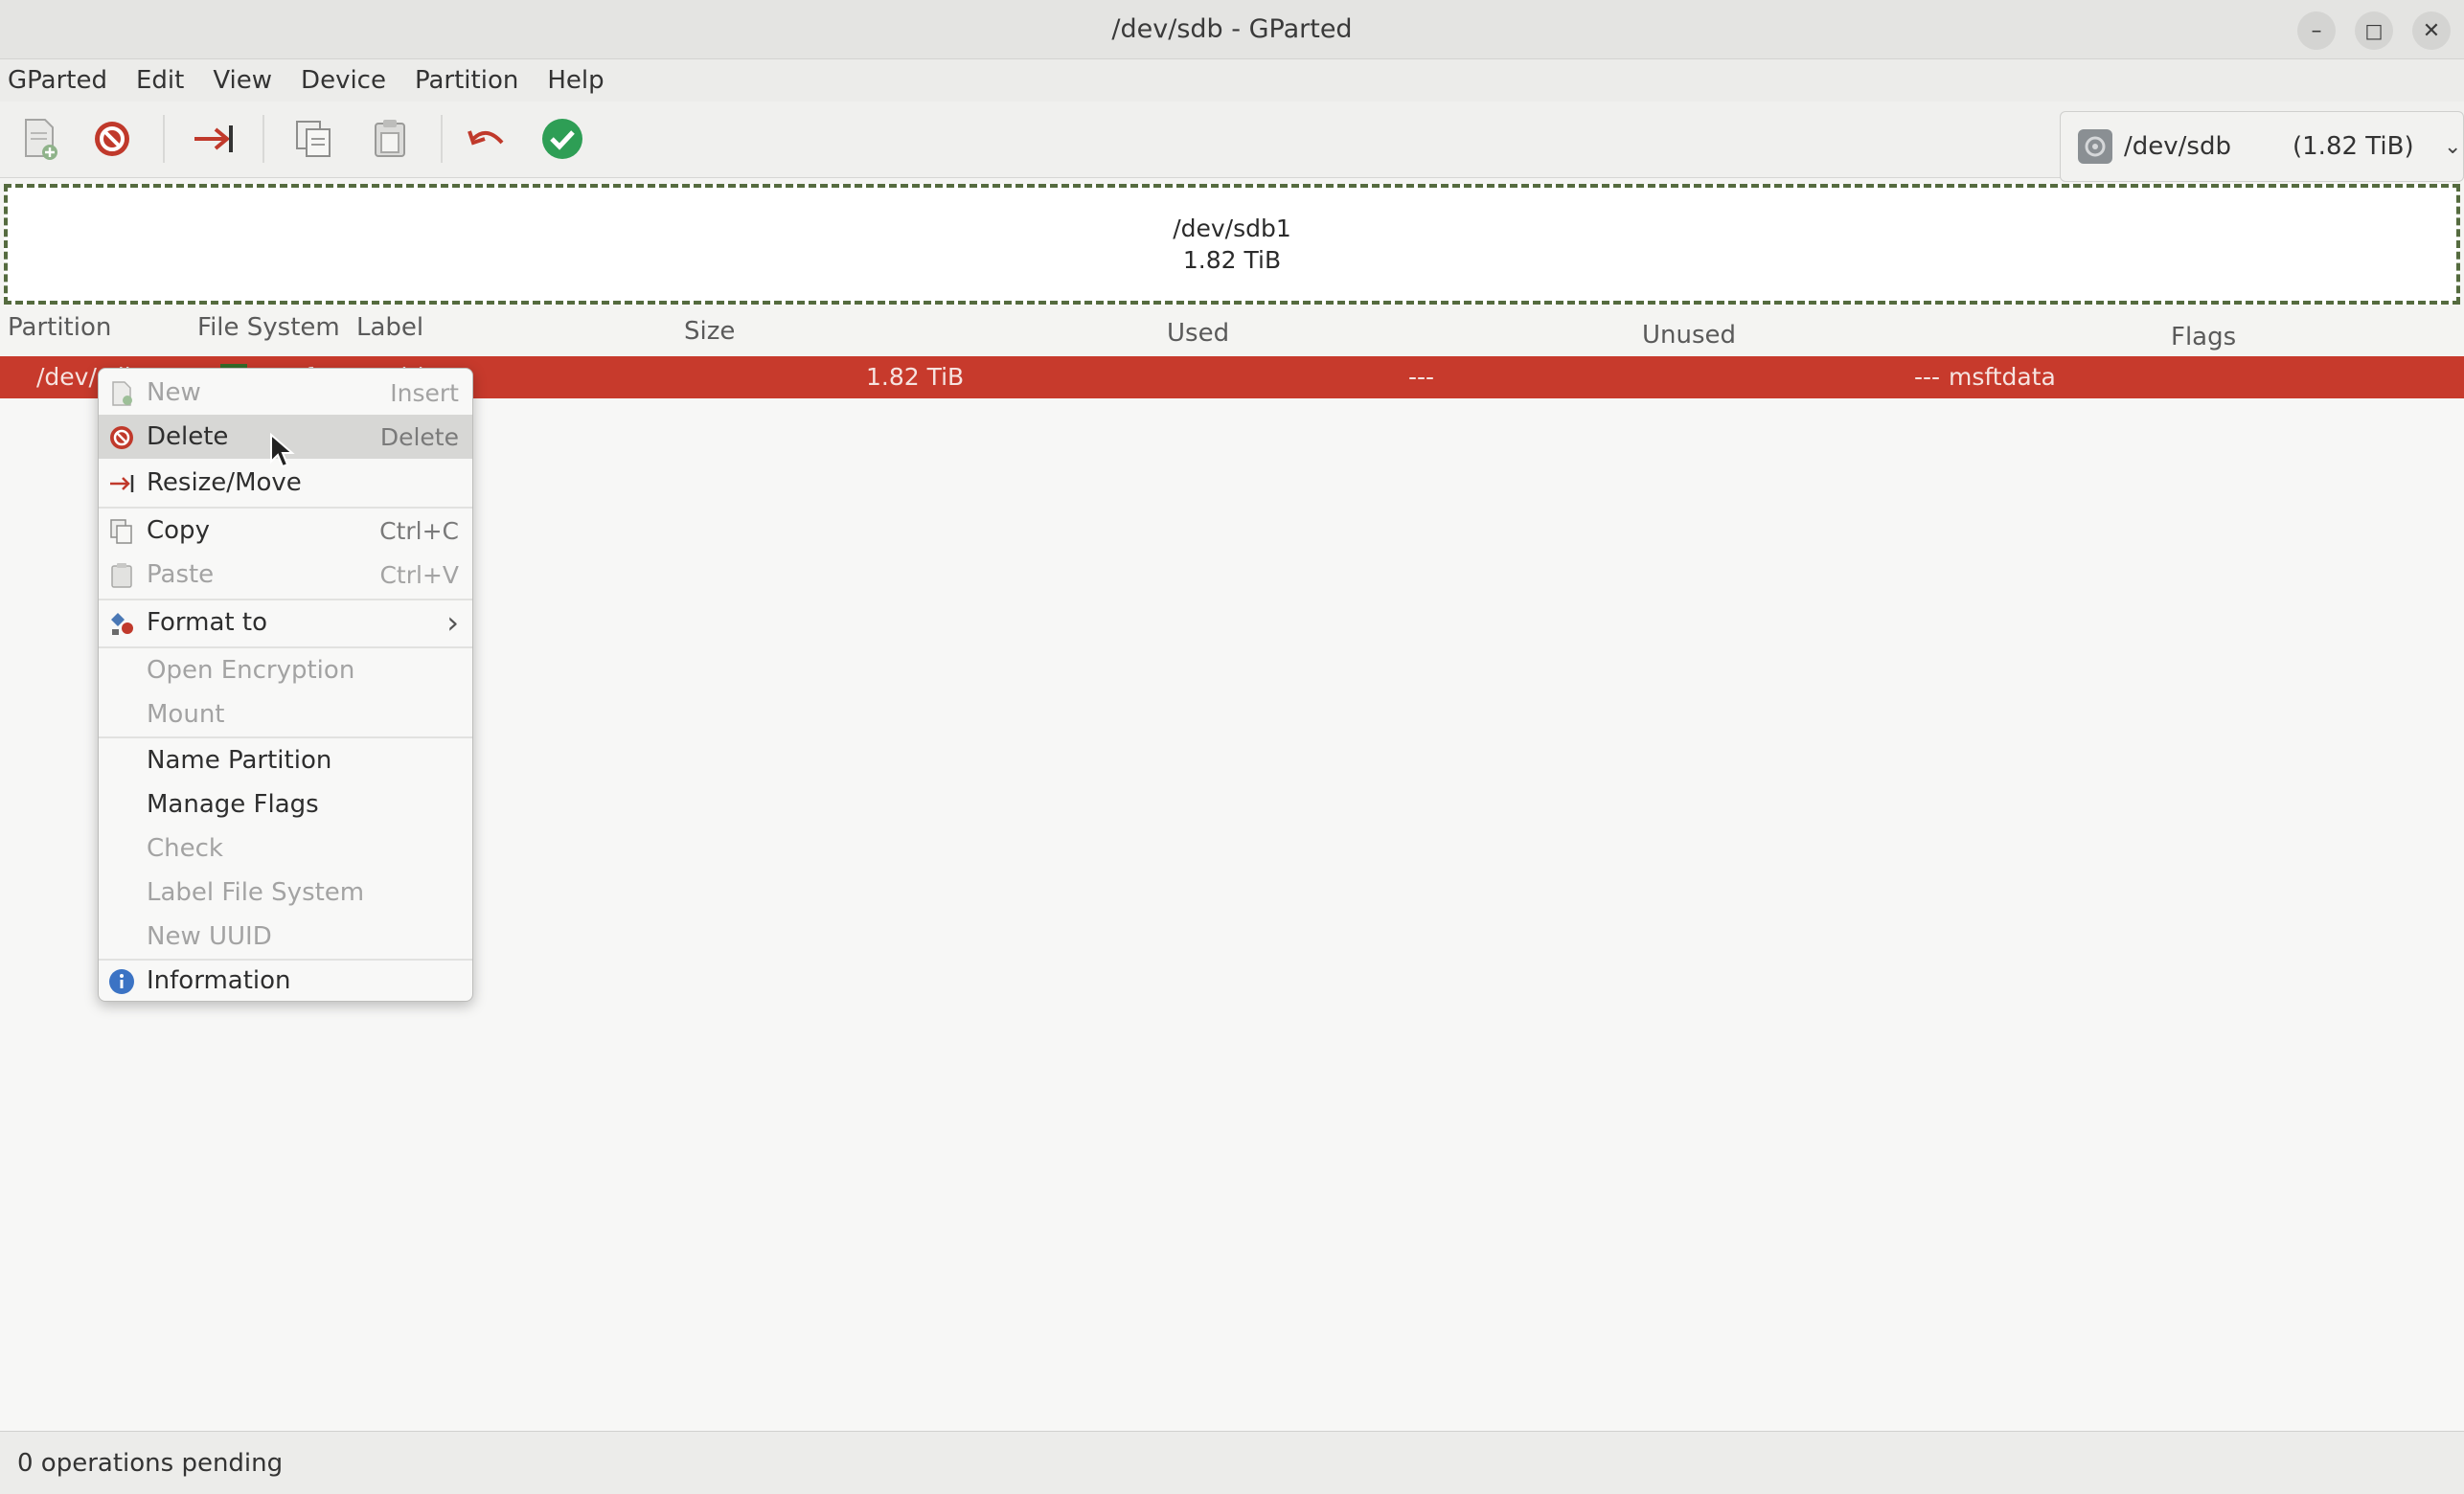  Describe the element at coordinates (178, 531) in the screenshot. I see `menu-item-label: Copy` at that location.